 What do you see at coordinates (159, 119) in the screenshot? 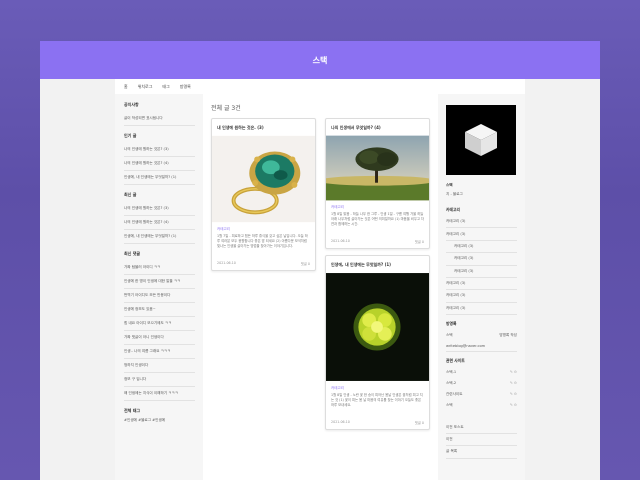
I see `notice-item: 글이 작성되면 표시됩니다` at bounding box center [159, 119].